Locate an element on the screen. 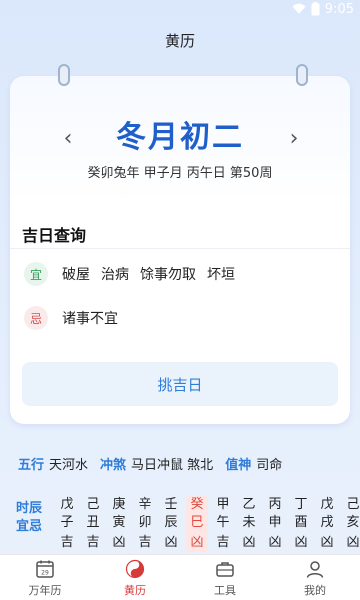 This screenshot has height=600, width=360. hour-stem: 壬 is located at coordinates (171, 504).